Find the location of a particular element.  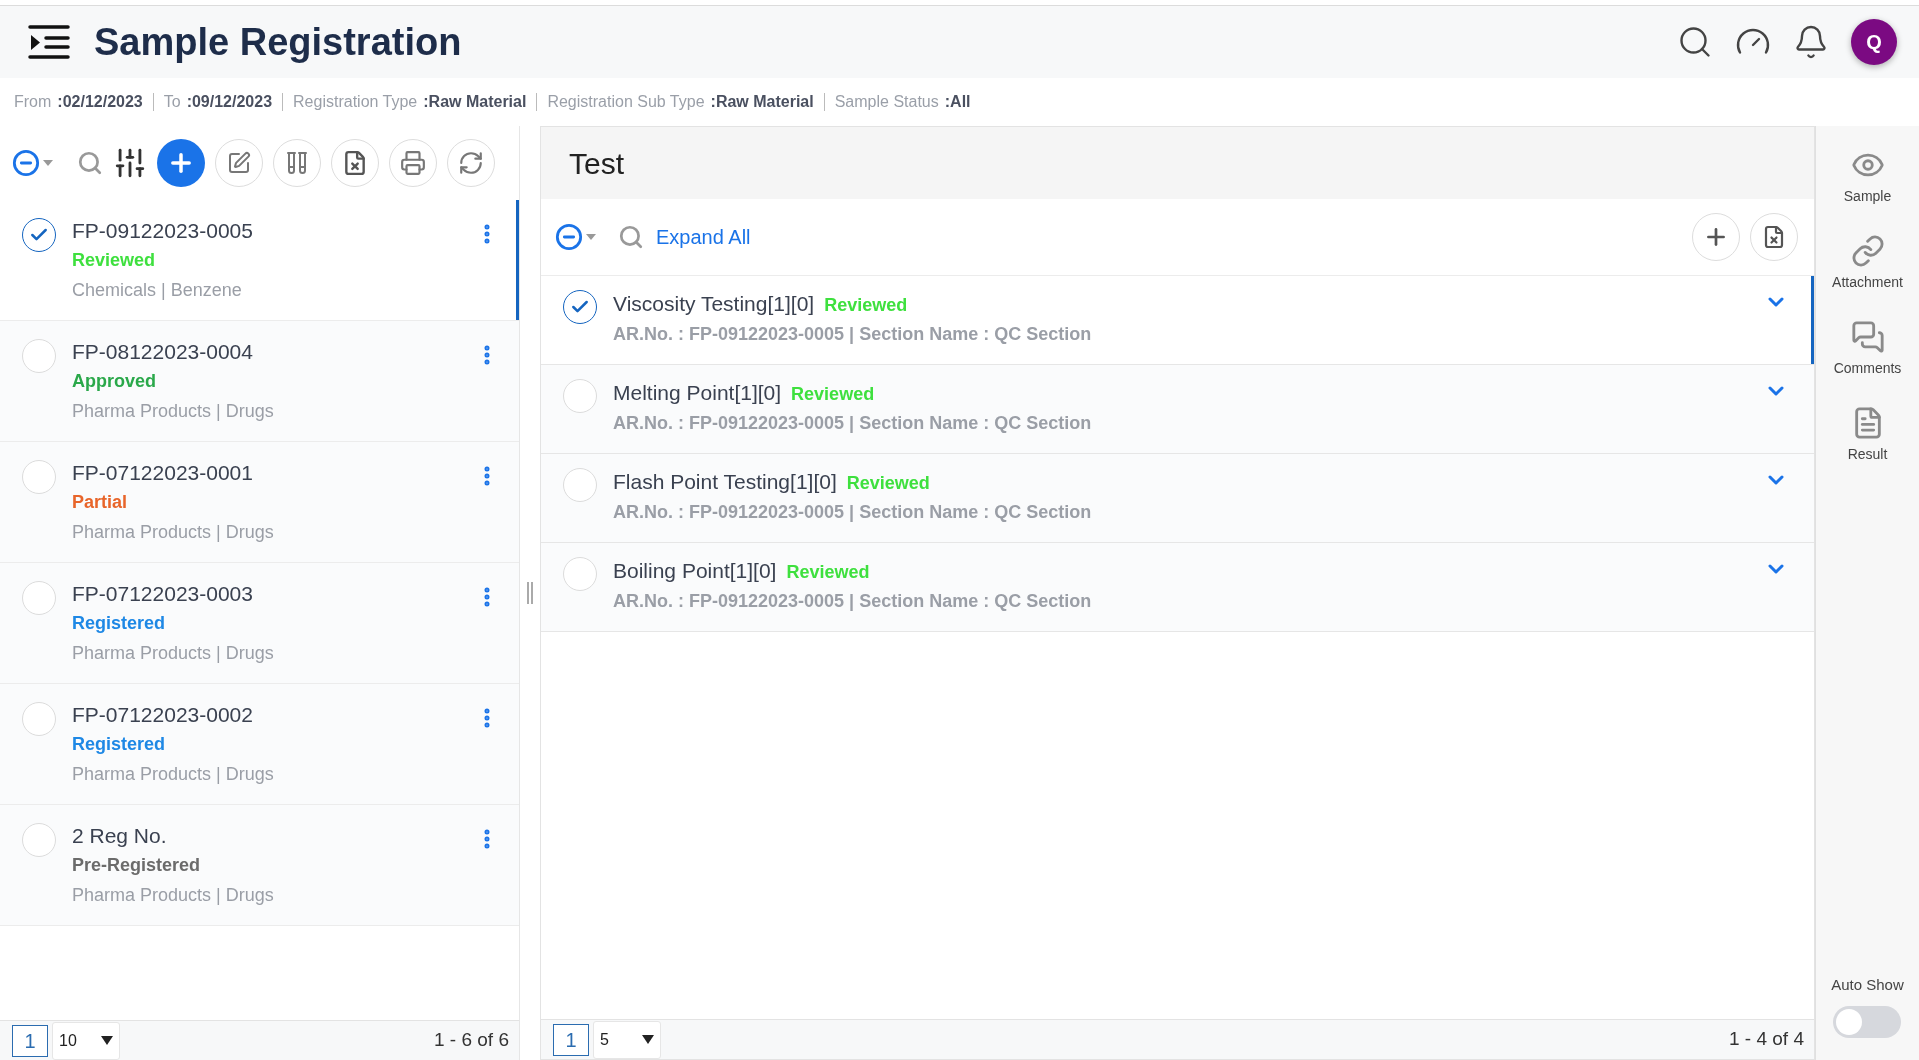

refresh-icon is located at coordinates (471, 163).